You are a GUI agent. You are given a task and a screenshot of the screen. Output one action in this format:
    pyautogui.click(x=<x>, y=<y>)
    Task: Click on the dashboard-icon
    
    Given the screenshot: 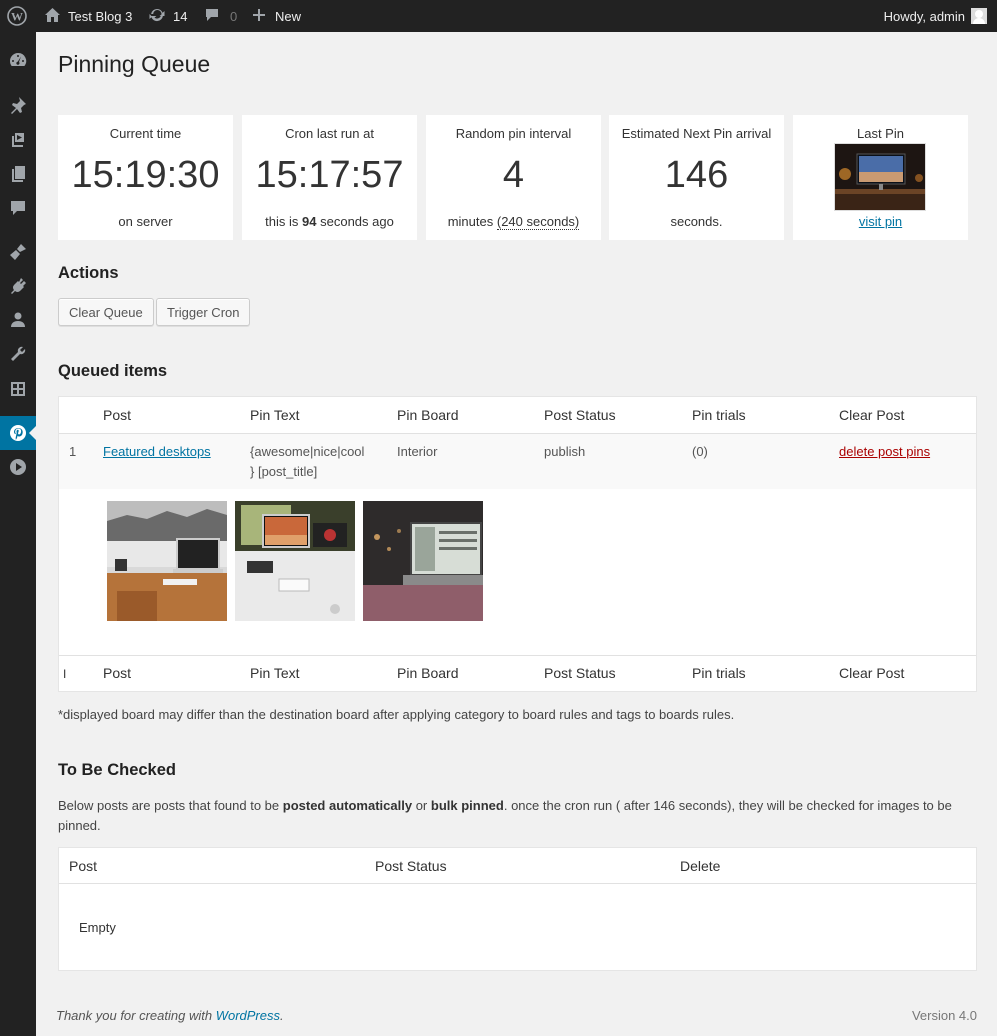 What is the action you would take?
    pyautogui.click(x=18, y=60)
    